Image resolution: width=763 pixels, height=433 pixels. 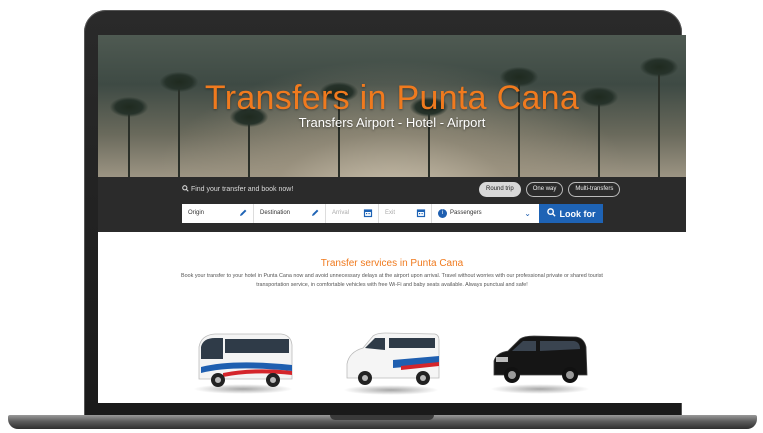 What do you see at coordinates (290, 213) in the screenshot?
I see `destination-field: Destination` at bounding box center [290, 213].